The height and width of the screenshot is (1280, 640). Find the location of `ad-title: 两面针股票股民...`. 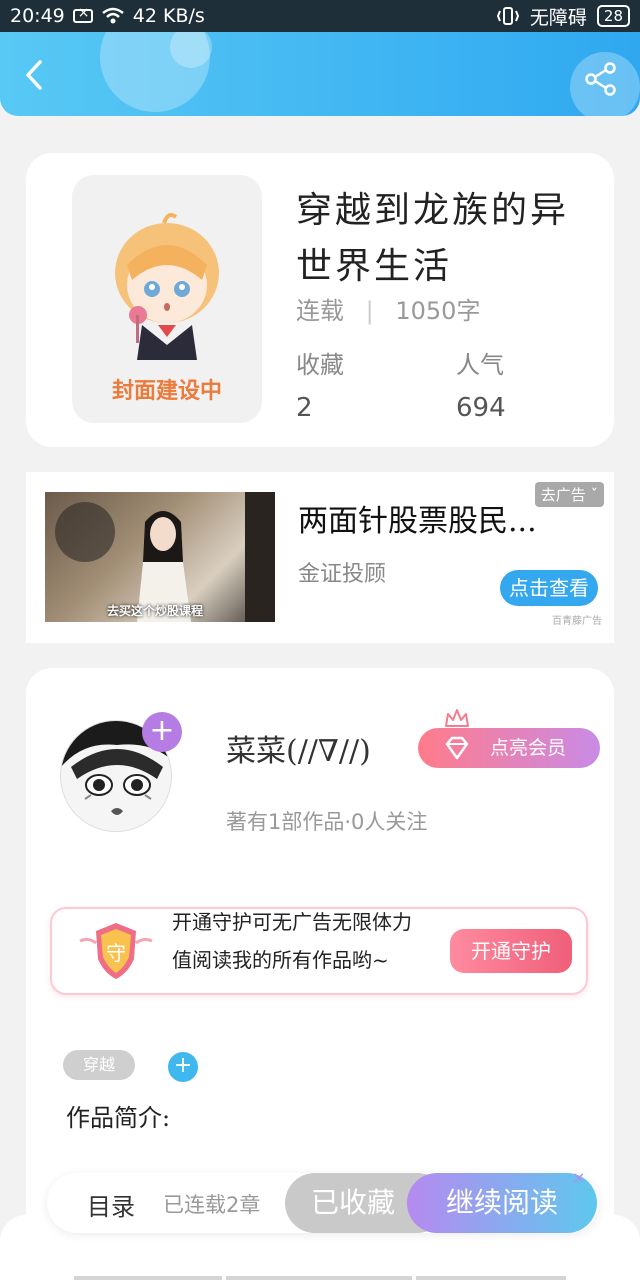

ad-title: 两面针股票股民... is located at coordinates (417, 521).